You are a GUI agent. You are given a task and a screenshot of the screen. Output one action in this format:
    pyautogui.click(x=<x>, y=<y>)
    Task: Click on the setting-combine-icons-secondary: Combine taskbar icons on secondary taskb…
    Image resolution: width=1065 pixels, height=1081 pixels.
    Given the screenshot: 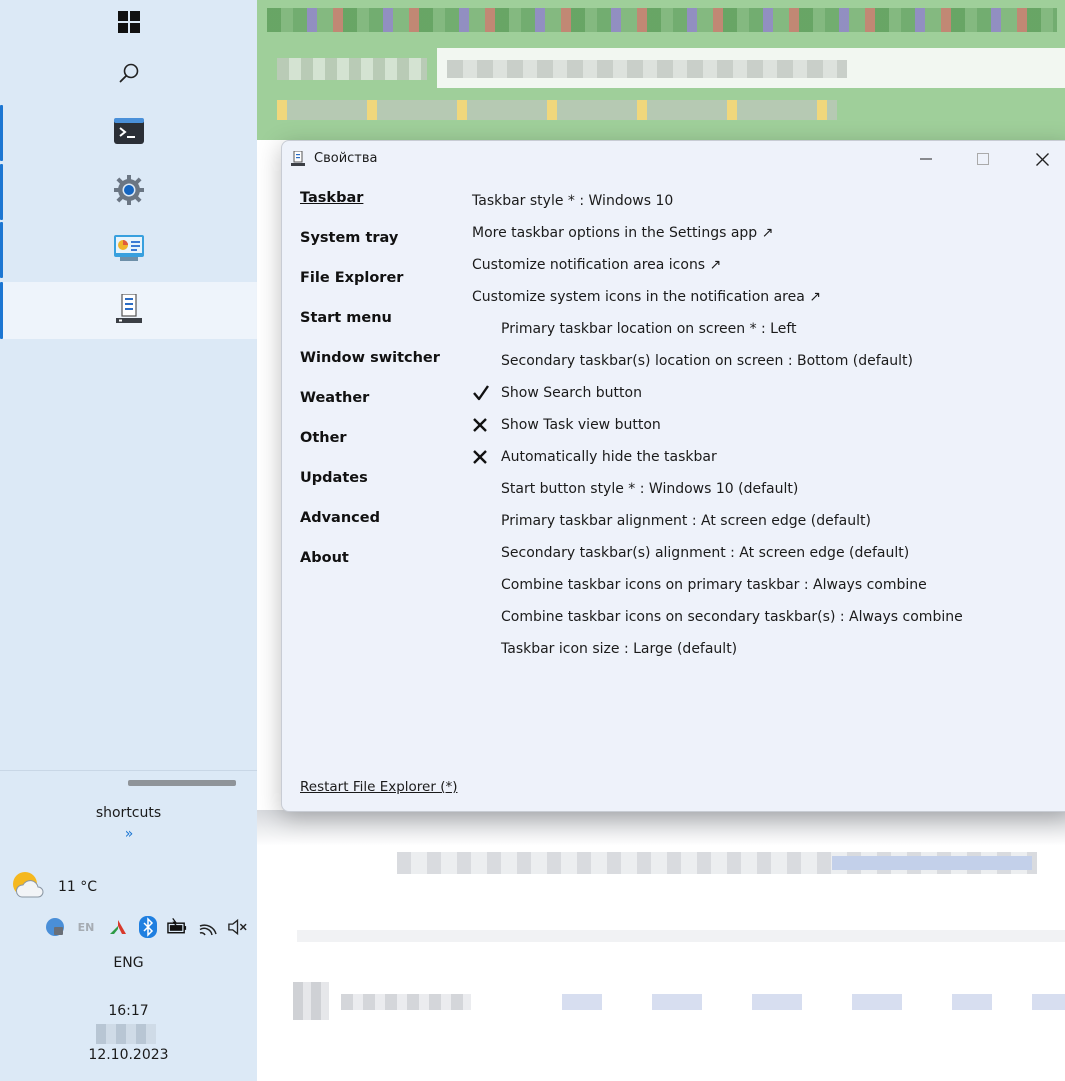 What is the action you would take?
    pyautogui.click(x=762, y=617)
    